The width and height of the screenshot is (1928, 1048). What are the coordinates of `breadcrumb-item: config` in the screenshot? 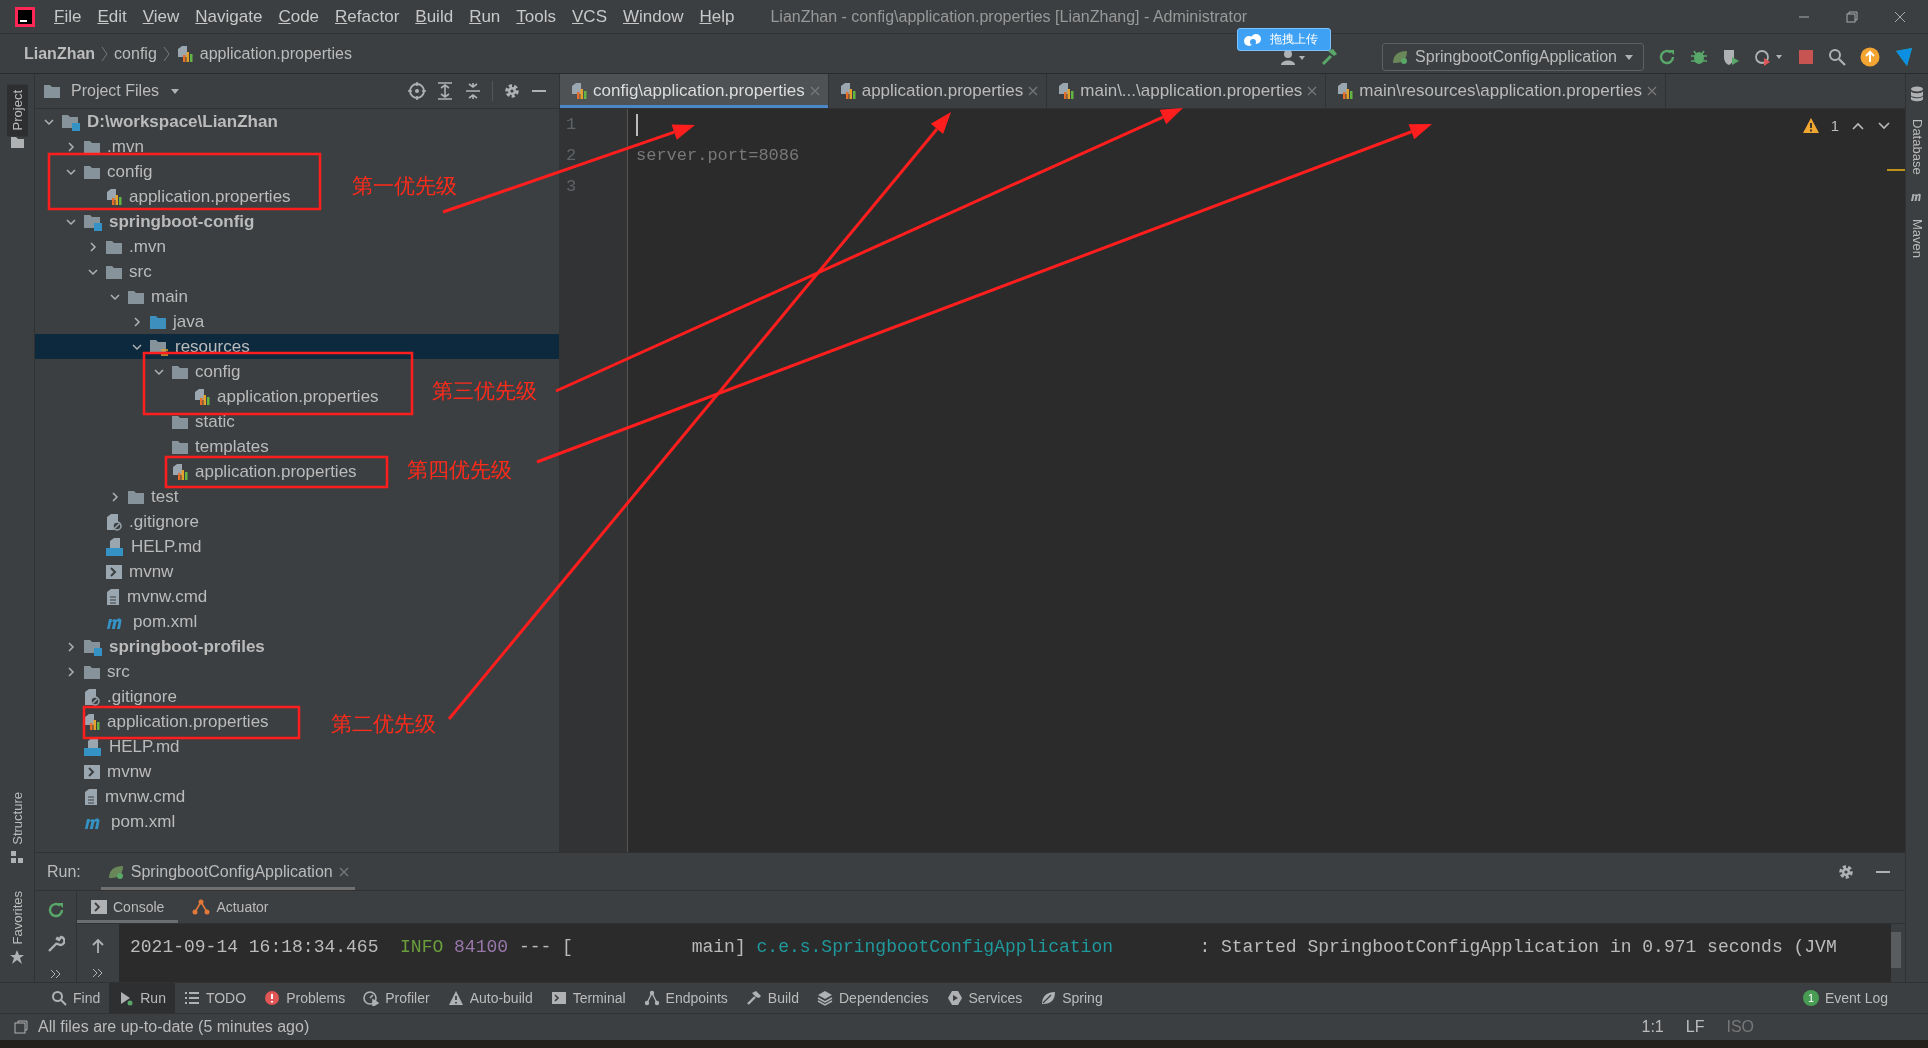 It's located at (135, 53).